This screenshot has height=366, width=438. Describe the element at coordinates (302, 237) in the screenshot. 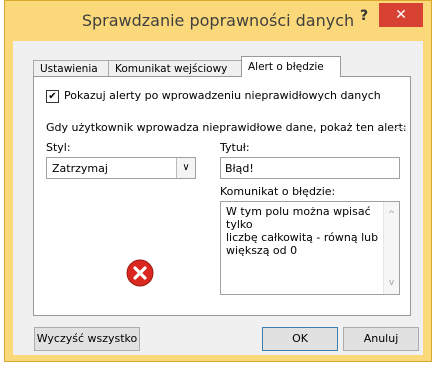

I see `message-line: liczbę całkowitą - równą lub` at that location.